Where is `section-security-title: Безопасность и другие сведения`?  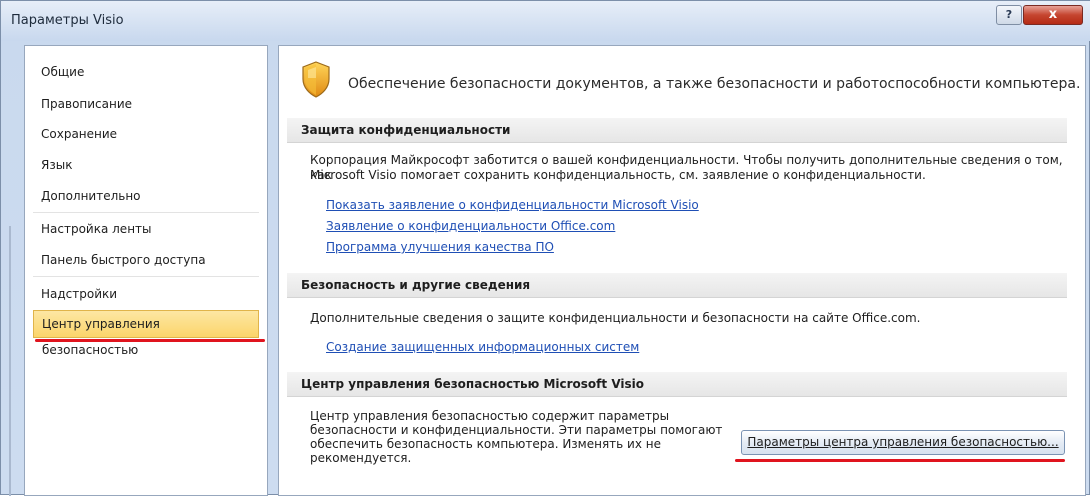
section-security-title: Безопасность и другие сведения is located at coordinates (677, 285).